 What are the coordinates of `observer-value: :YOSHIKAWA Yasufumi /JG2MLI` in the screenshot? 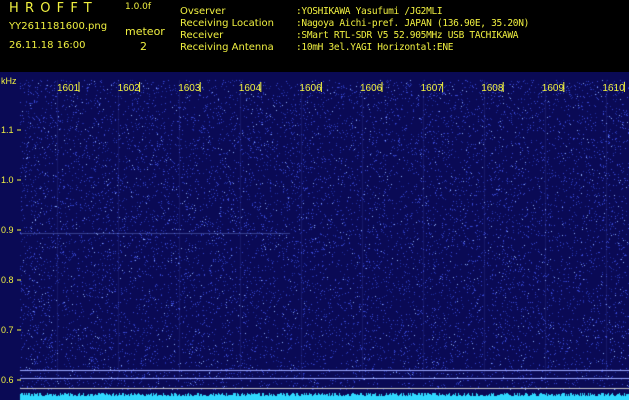 It's located at (369, 11).